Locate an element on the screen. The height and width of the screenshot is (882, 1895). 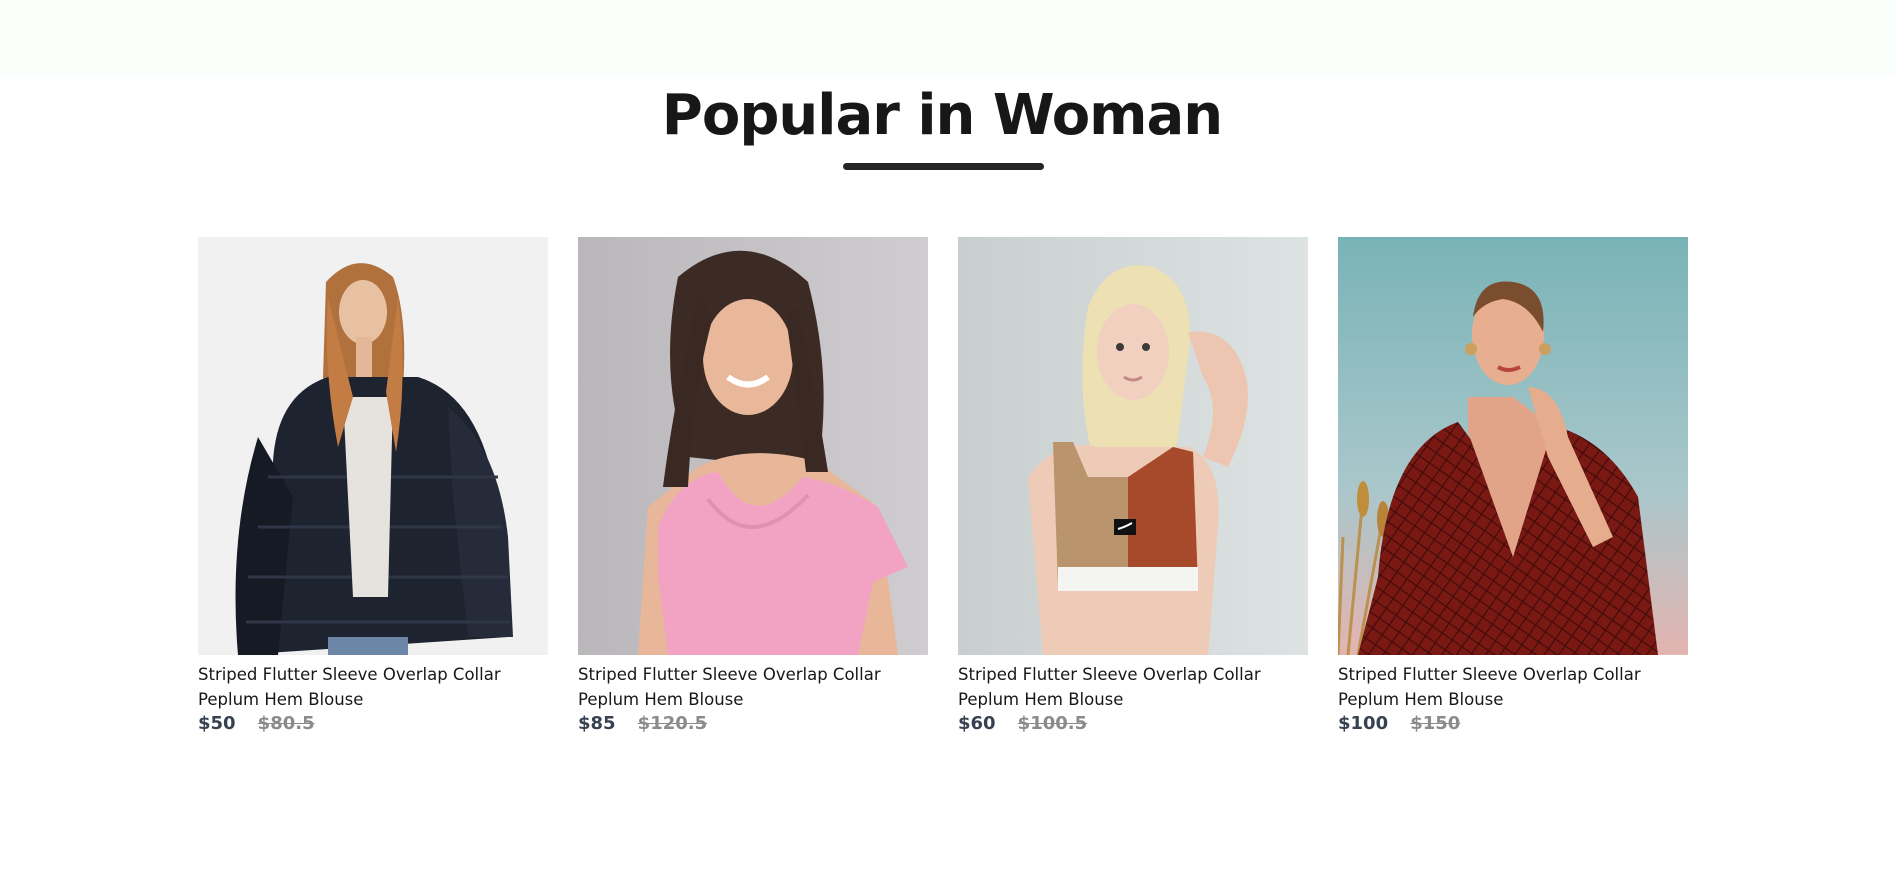
price-old: $100.5 is located at coordinates (1052, 723).